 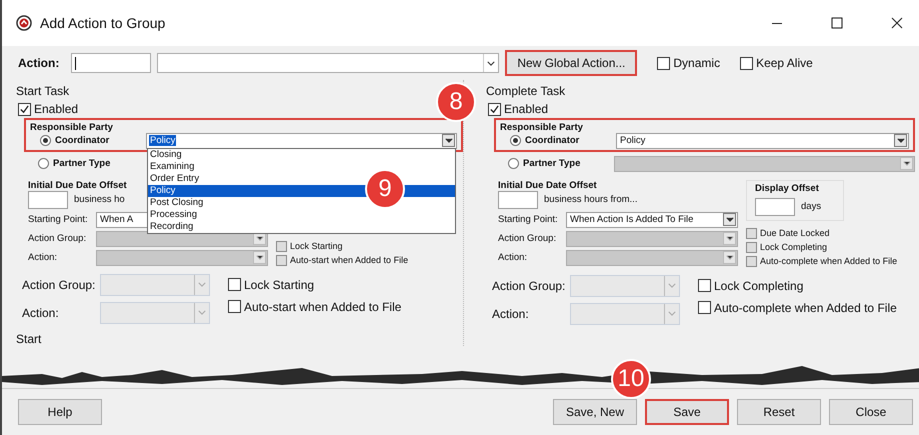 I want to click on step-callout-badge: 9, so click(x=385, y=188).